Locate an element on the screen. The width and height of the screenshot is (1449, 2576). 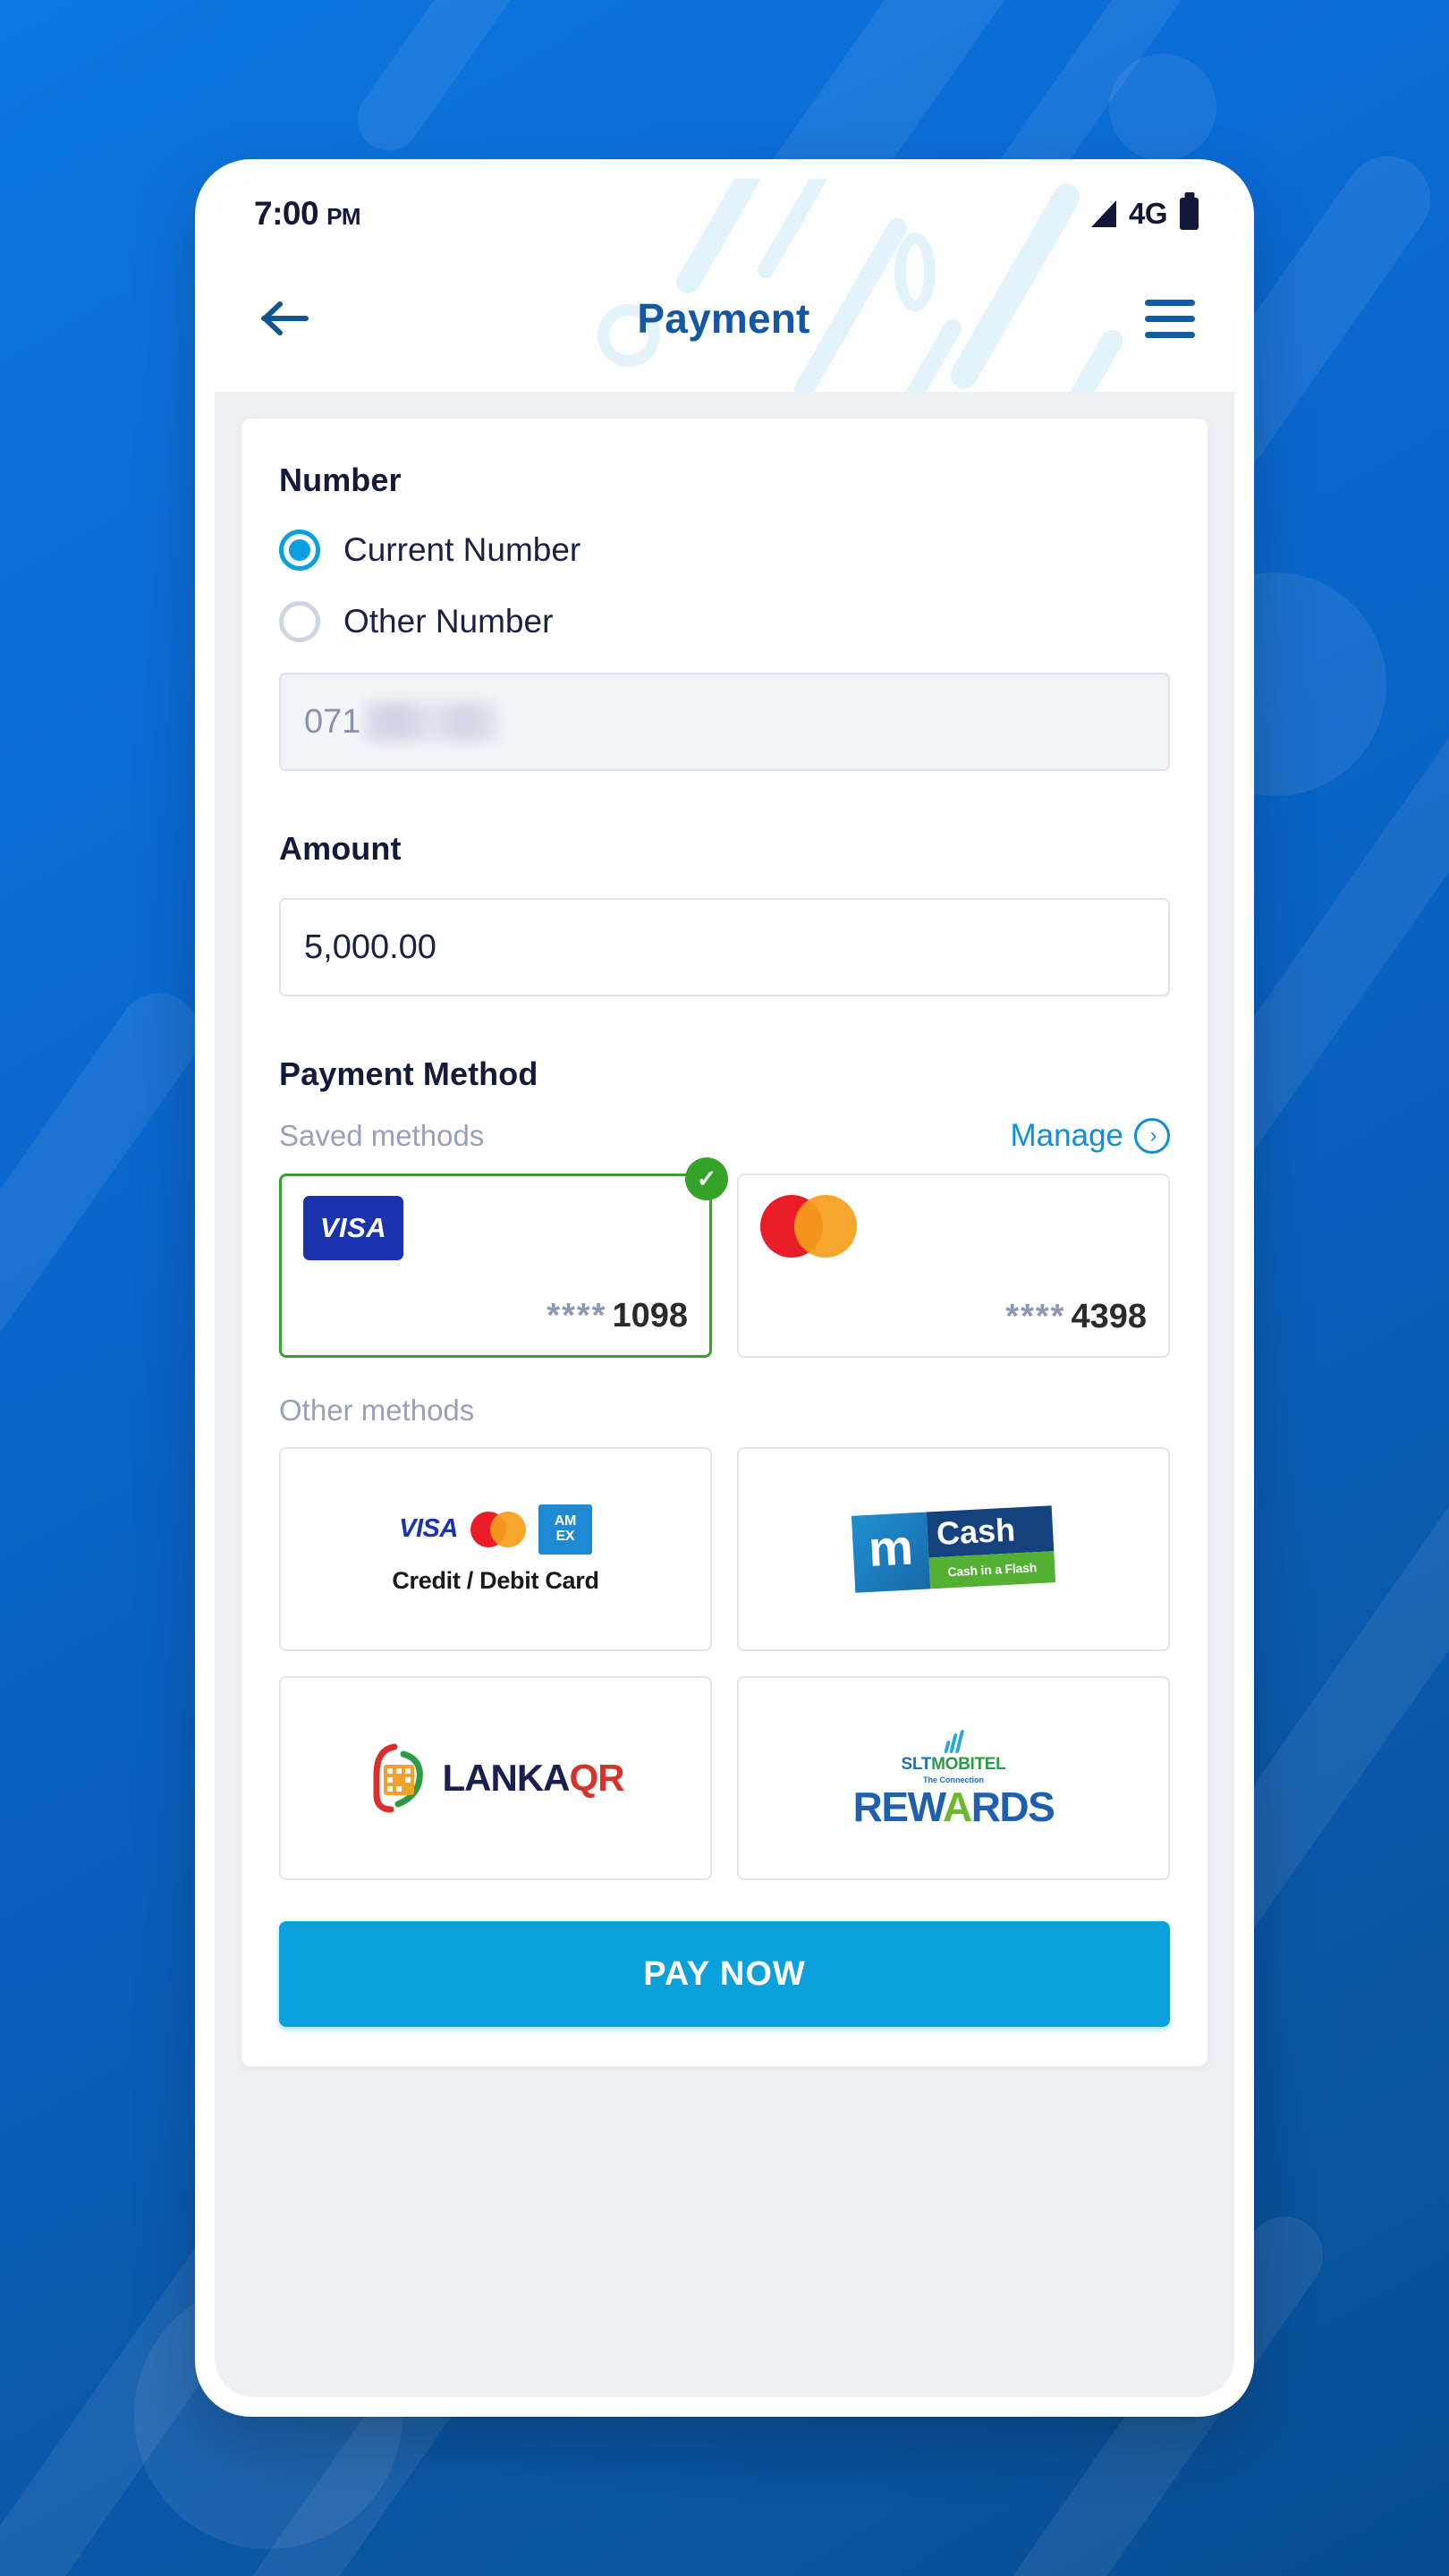
other-methods-label: Other methods is located at coordinates (377, 1410).